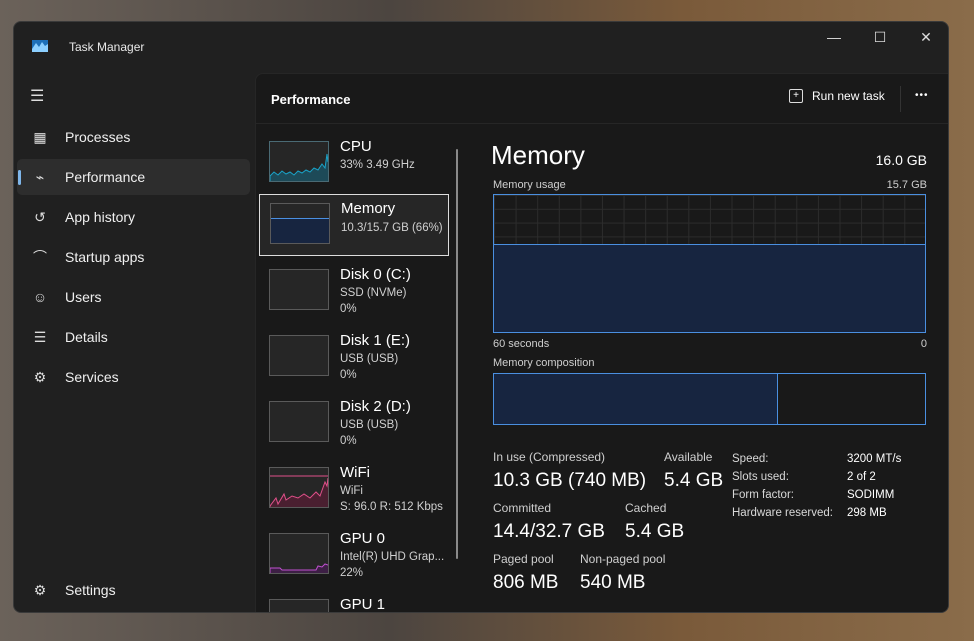 The image size is (974, 641). I want to click on property-value: SODIMM, so click(871, 495).